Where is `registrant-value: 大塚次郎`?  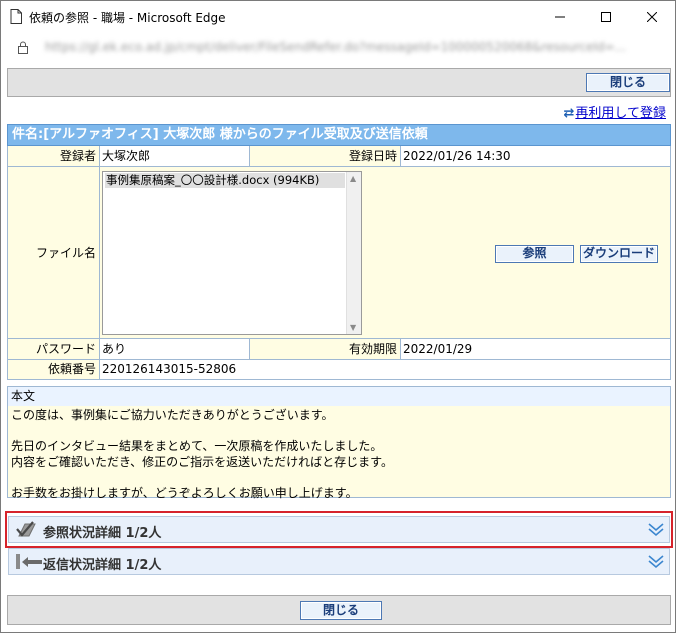 registrant-value: 大塚次郎 is located at coordinates (174, 156).